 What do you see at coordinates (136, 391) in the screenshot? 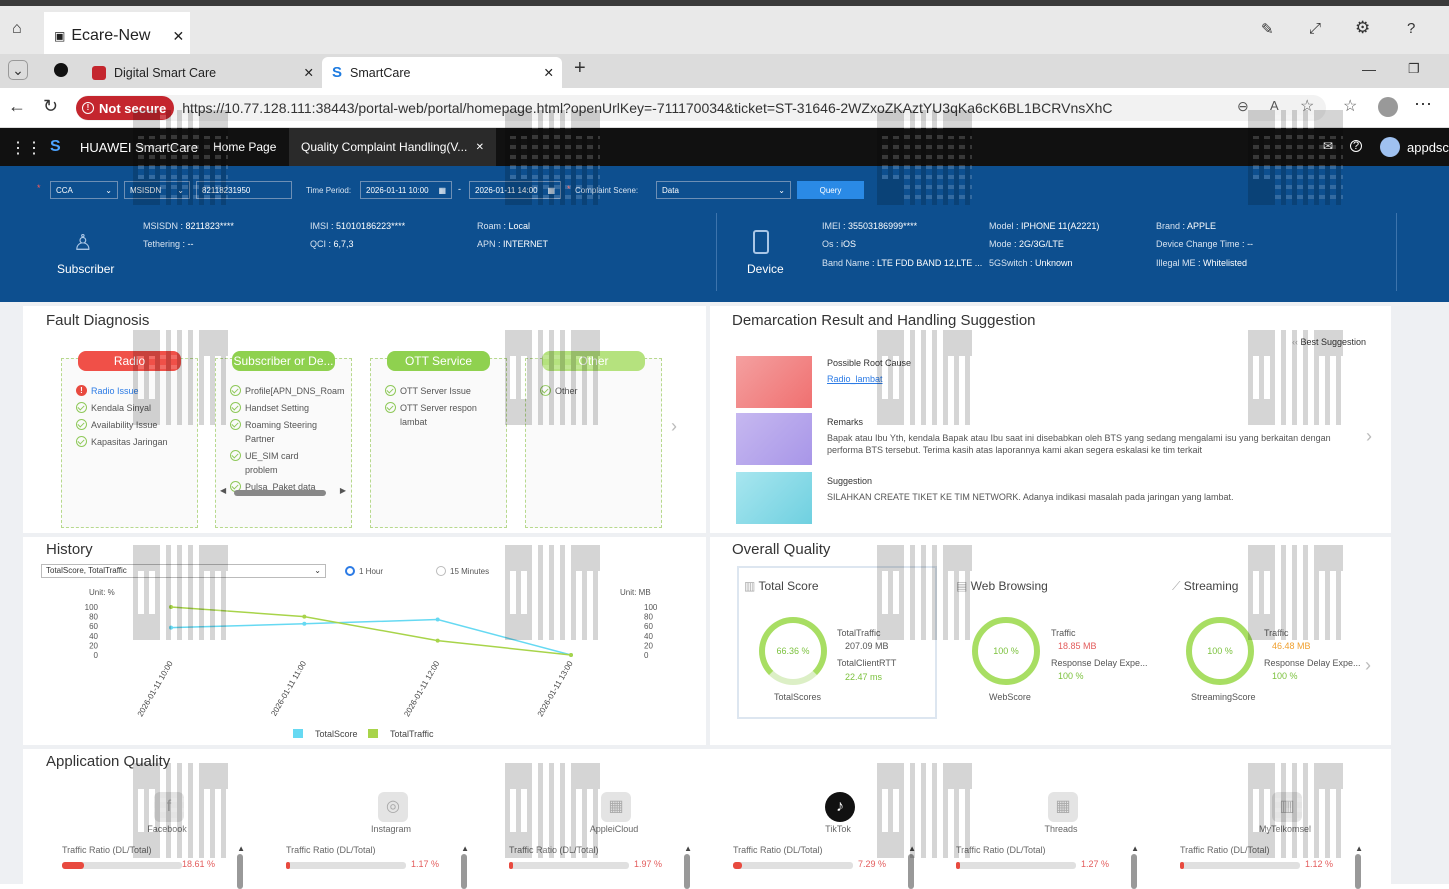
I see `fault-item: ! Radio Issue` at bounding box center [136, 391].